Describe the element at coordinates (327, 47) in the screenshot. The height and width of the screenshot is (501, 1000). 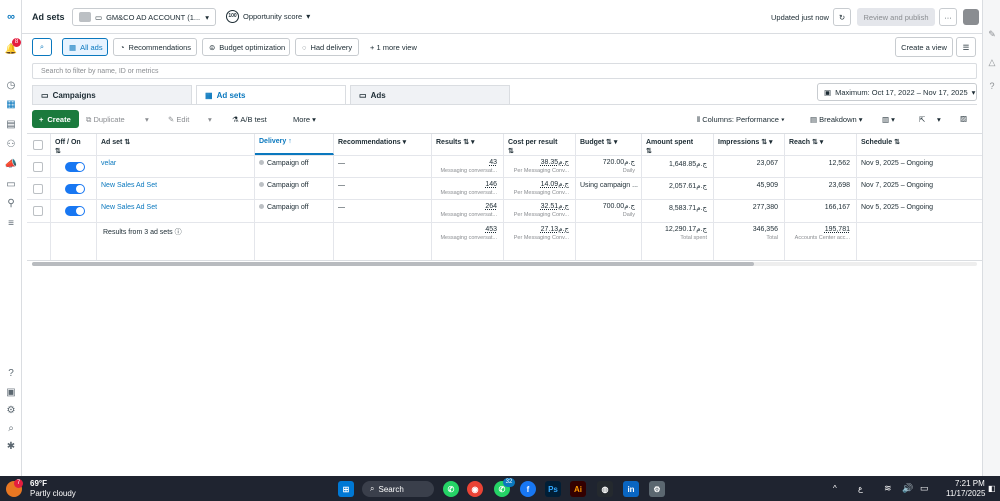
I see `view-had-delivery: ◌ Had delivery` at that location.